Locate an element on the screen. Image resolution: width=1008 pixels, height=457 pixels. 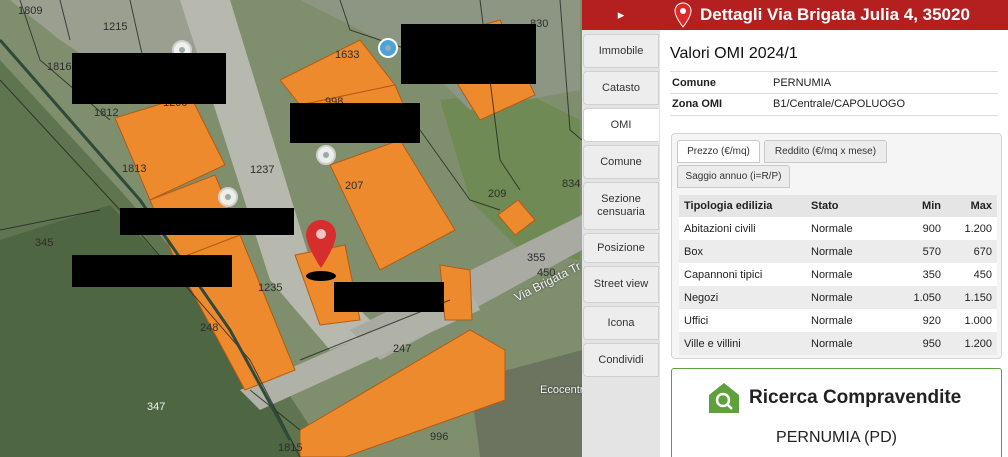
tab-street-view: Street view is located at coordinates (621, 284).